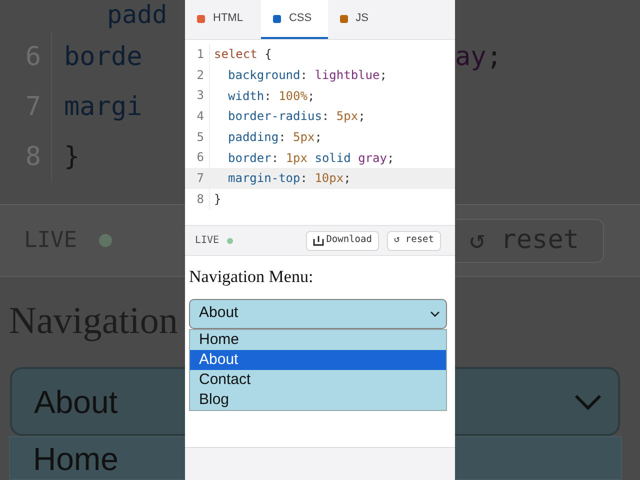 The height and width of the screenshot is (480, 640). What do you see at coordinates (318, 380) in the screenshot?
I see `dropdown-option: Contact` at bounding box center [318, 380].